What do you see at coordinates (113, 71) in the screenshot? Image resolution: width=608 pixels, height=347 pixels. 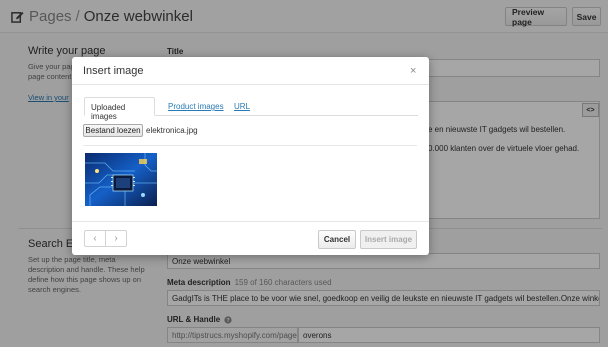 I see `dialog-title: Insert image` at bounding box center [113, 71].